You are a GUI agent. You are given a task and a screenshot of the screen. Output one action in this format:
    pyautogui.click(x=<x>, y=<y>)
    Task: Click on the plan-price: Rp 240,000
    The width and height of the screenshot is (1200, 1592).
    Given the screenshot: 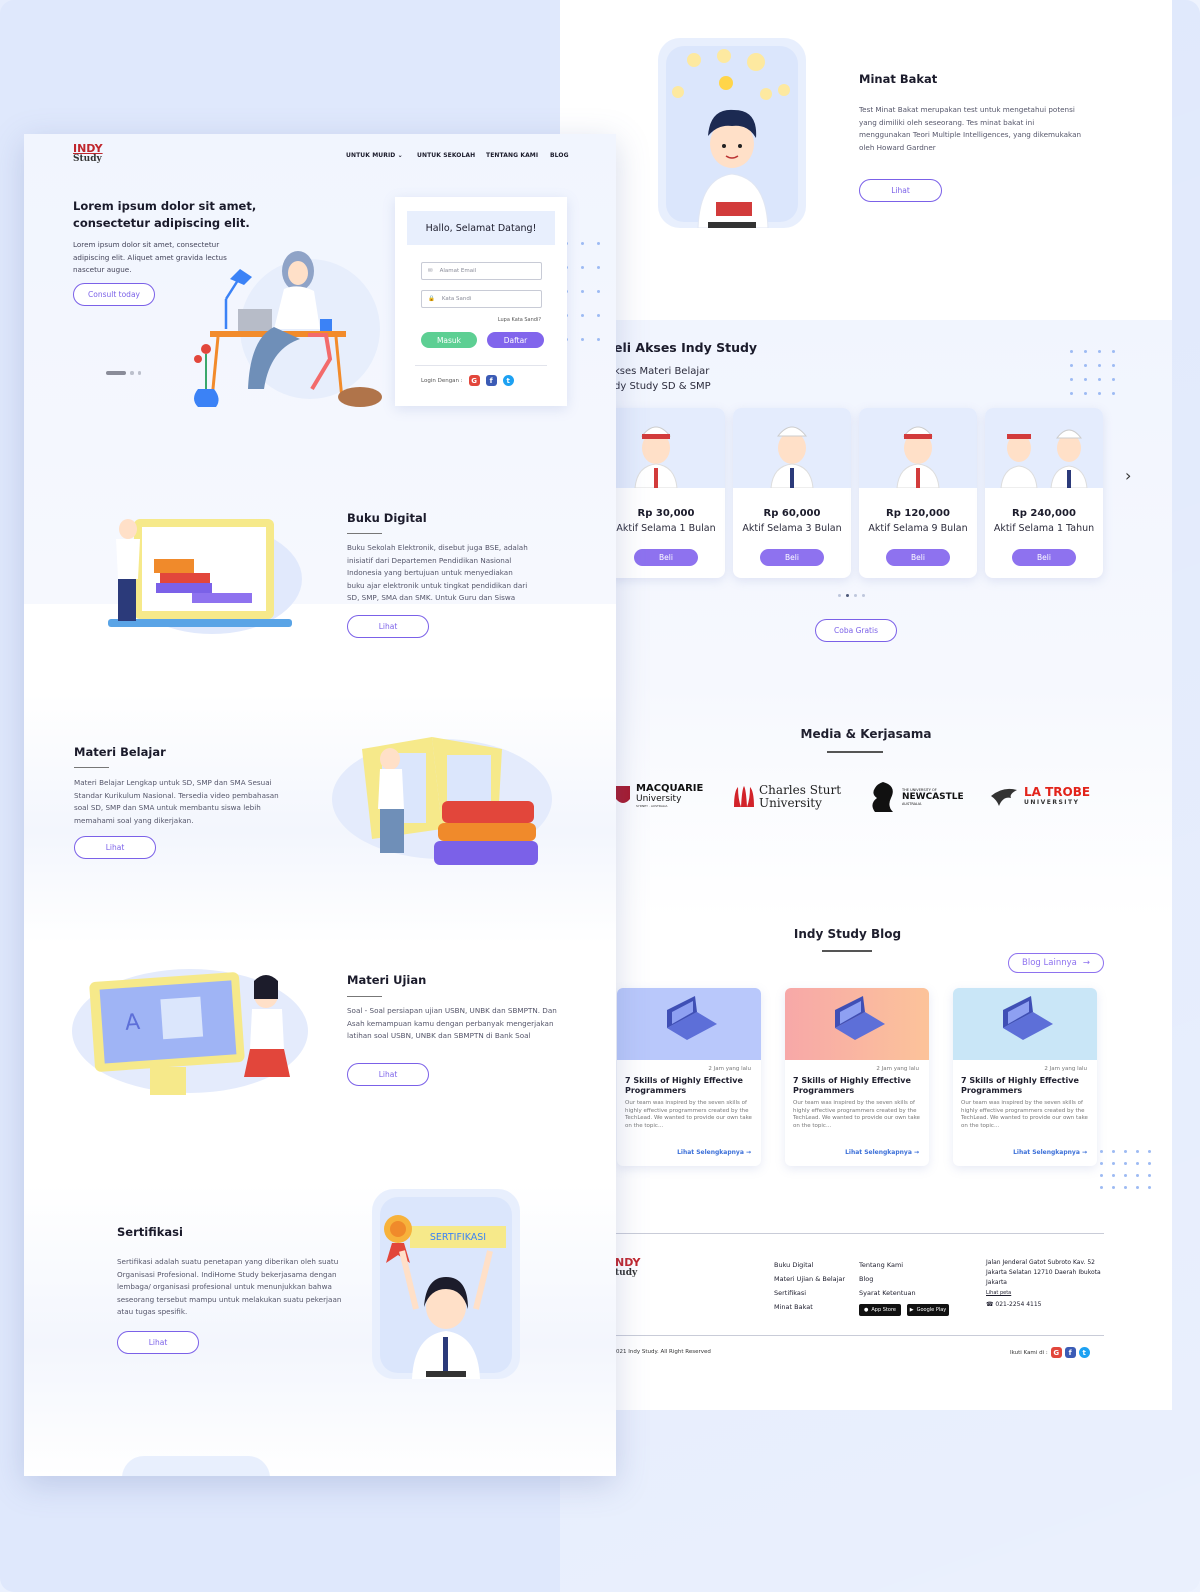 What is the action you would take?
    pyautogui.click(x=1044, y=513)
    